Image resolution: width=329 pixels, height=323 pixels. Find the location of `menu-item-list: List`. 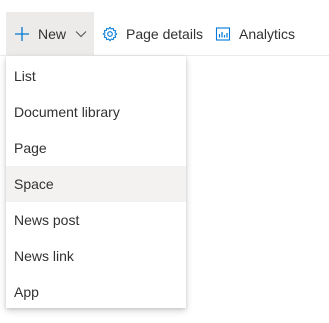

menu-item-list: List is located at coordinates (96, 76).